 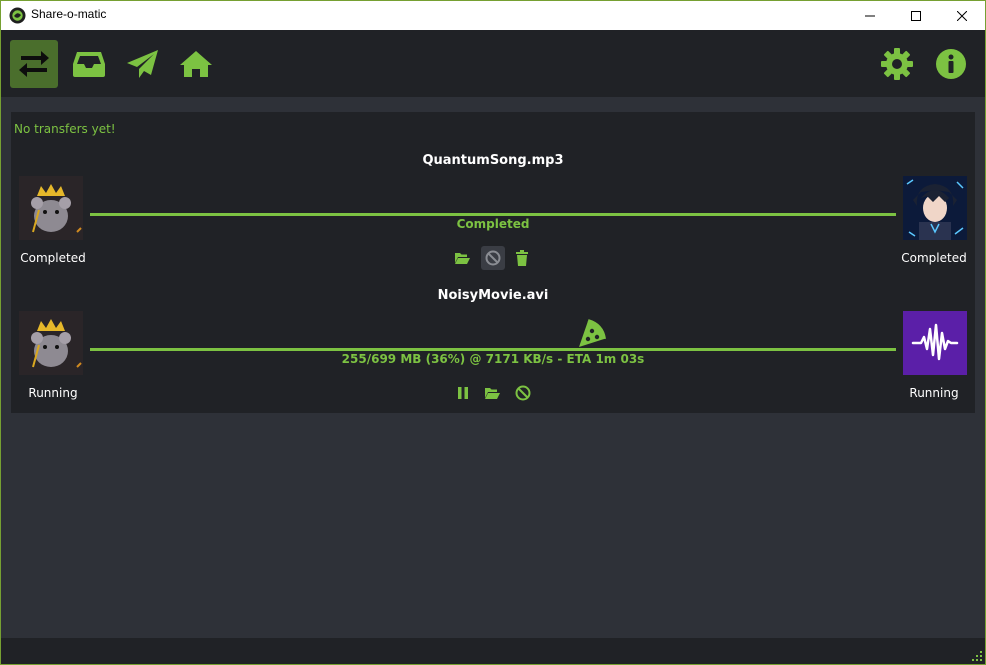 What do you see at coordinates (976, 655) in the screenshot?
I see `resize-grip-icon` at bounding box center [976, 655].